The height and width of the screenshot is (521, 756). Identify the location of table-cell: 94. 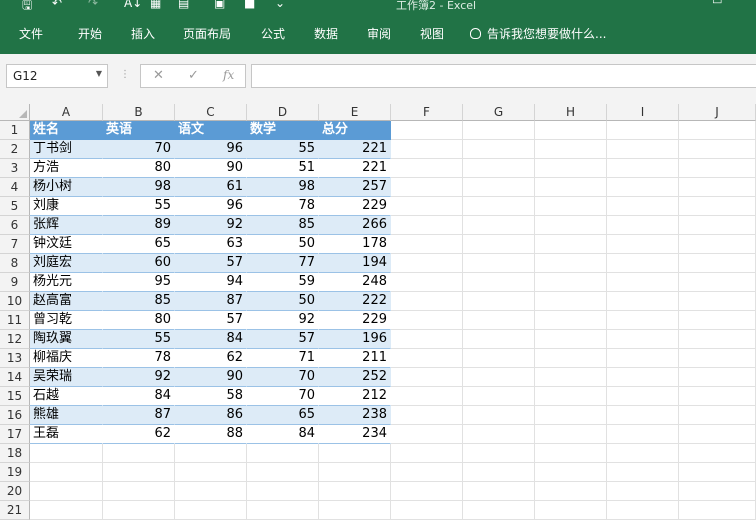
(211, 282).